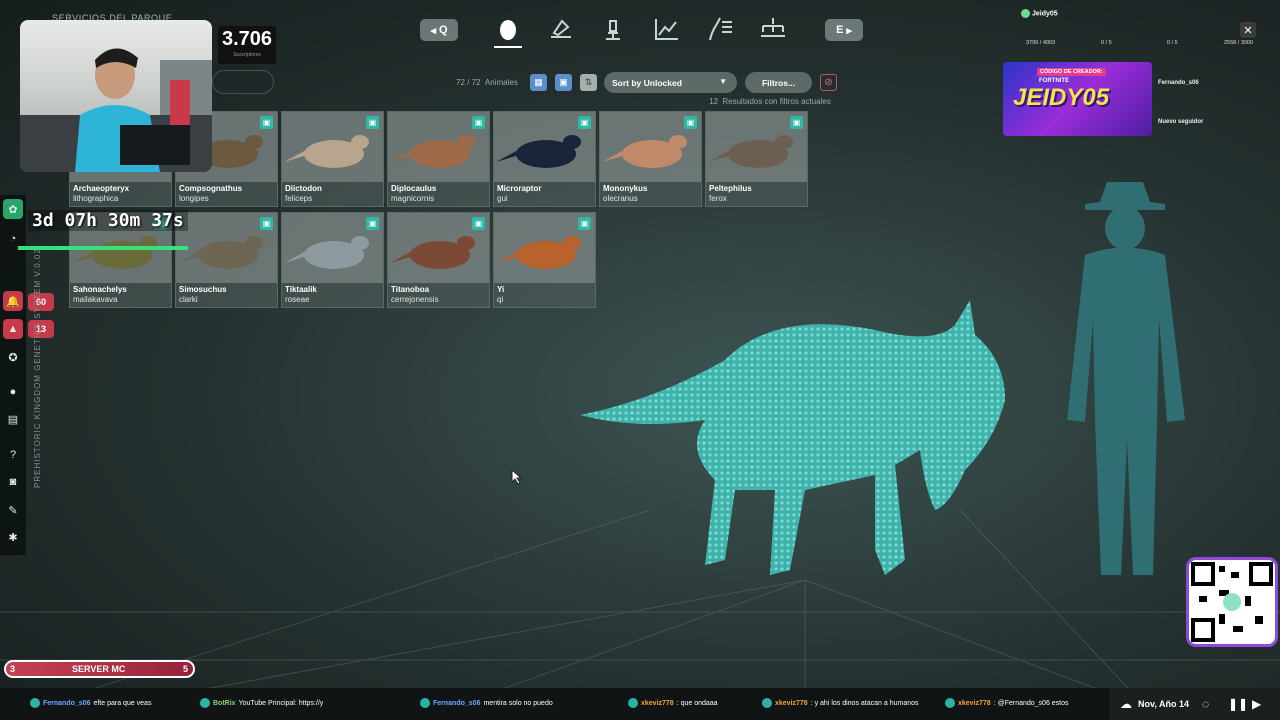 Image resolution: width=1280 pixels, height=720 pixels. I want to click on tab-egg, so click(508, 29).